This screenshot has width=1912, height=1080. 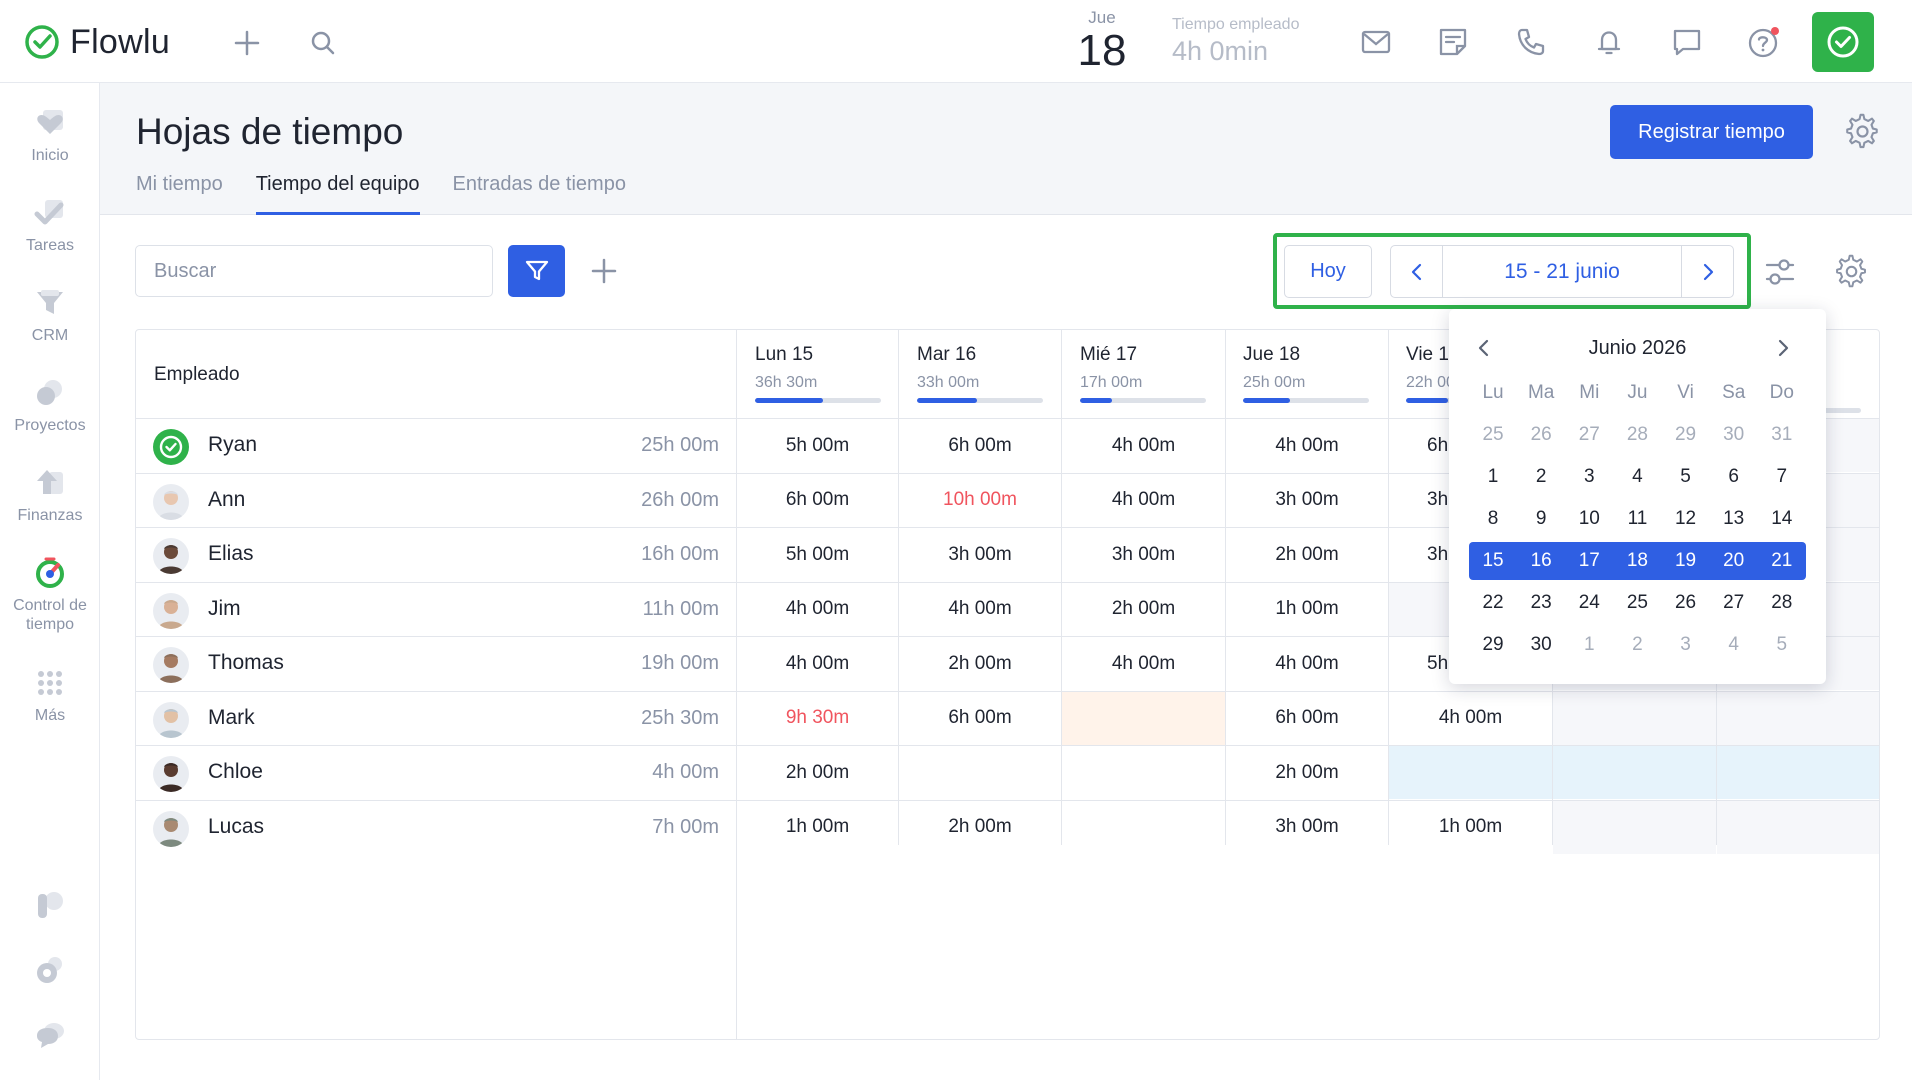 What do you see at coordinates (1734, 477) in the screenshot?
I see `calendar-day: 6` at bounding box center [1734, 477].